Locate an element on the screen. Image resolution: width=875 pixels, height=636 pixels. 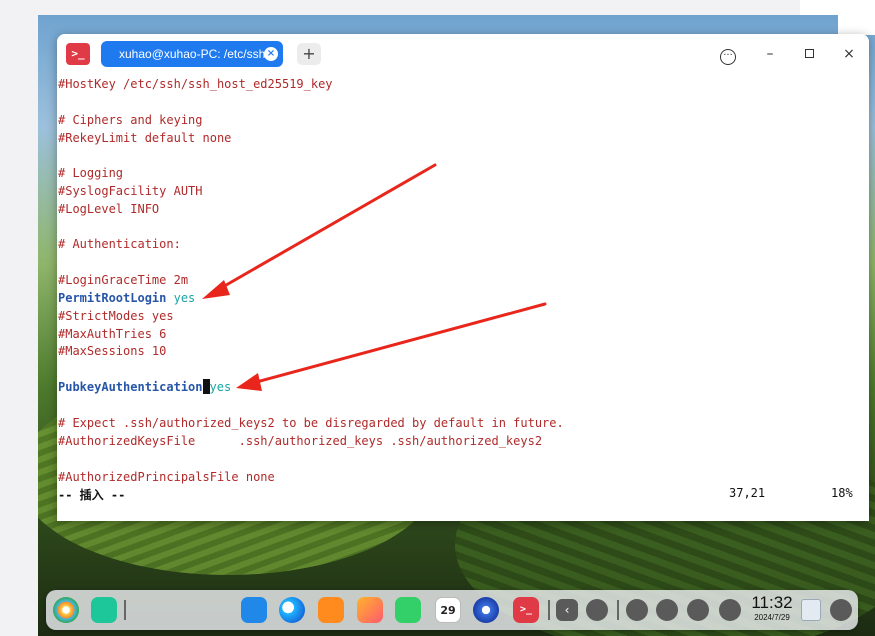
screen-corner-lower is located at coordinates (856, 25).